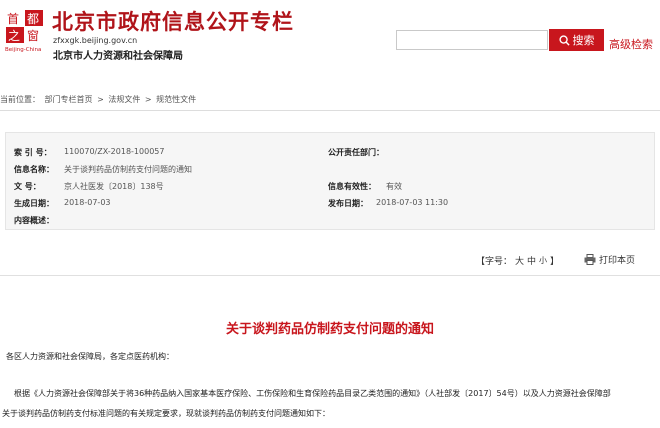  What do you see at coordinates (34, 169) in the screenshot?
I see `name-label: 信息名称：` at bounding box center [34, 169].